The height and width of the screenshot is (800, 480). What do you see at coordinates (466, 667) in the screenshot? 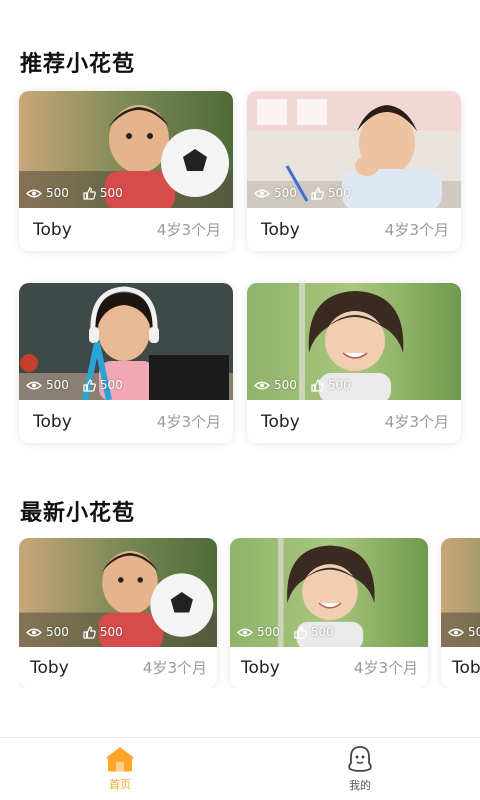
I see `kid-name: Tob` at bounding box center [466, 667].